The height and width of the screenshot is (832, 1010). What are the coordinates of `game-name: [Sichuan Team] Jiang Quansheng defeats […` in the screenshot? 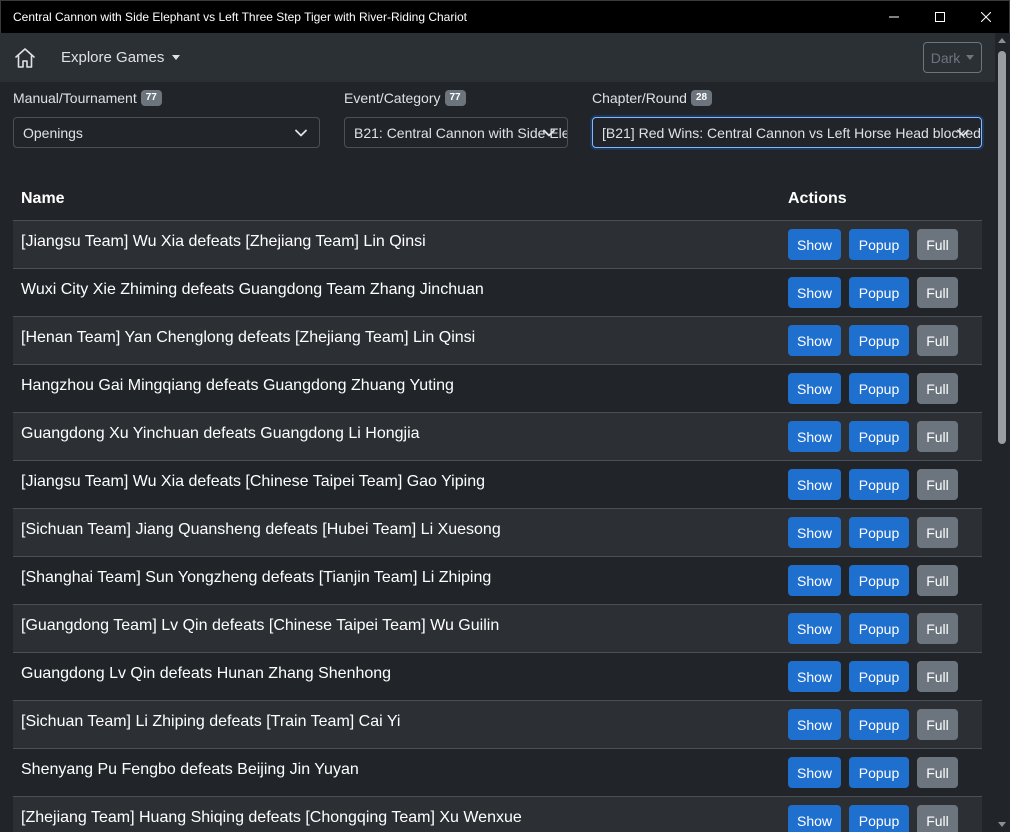 It's located at (261, 529).